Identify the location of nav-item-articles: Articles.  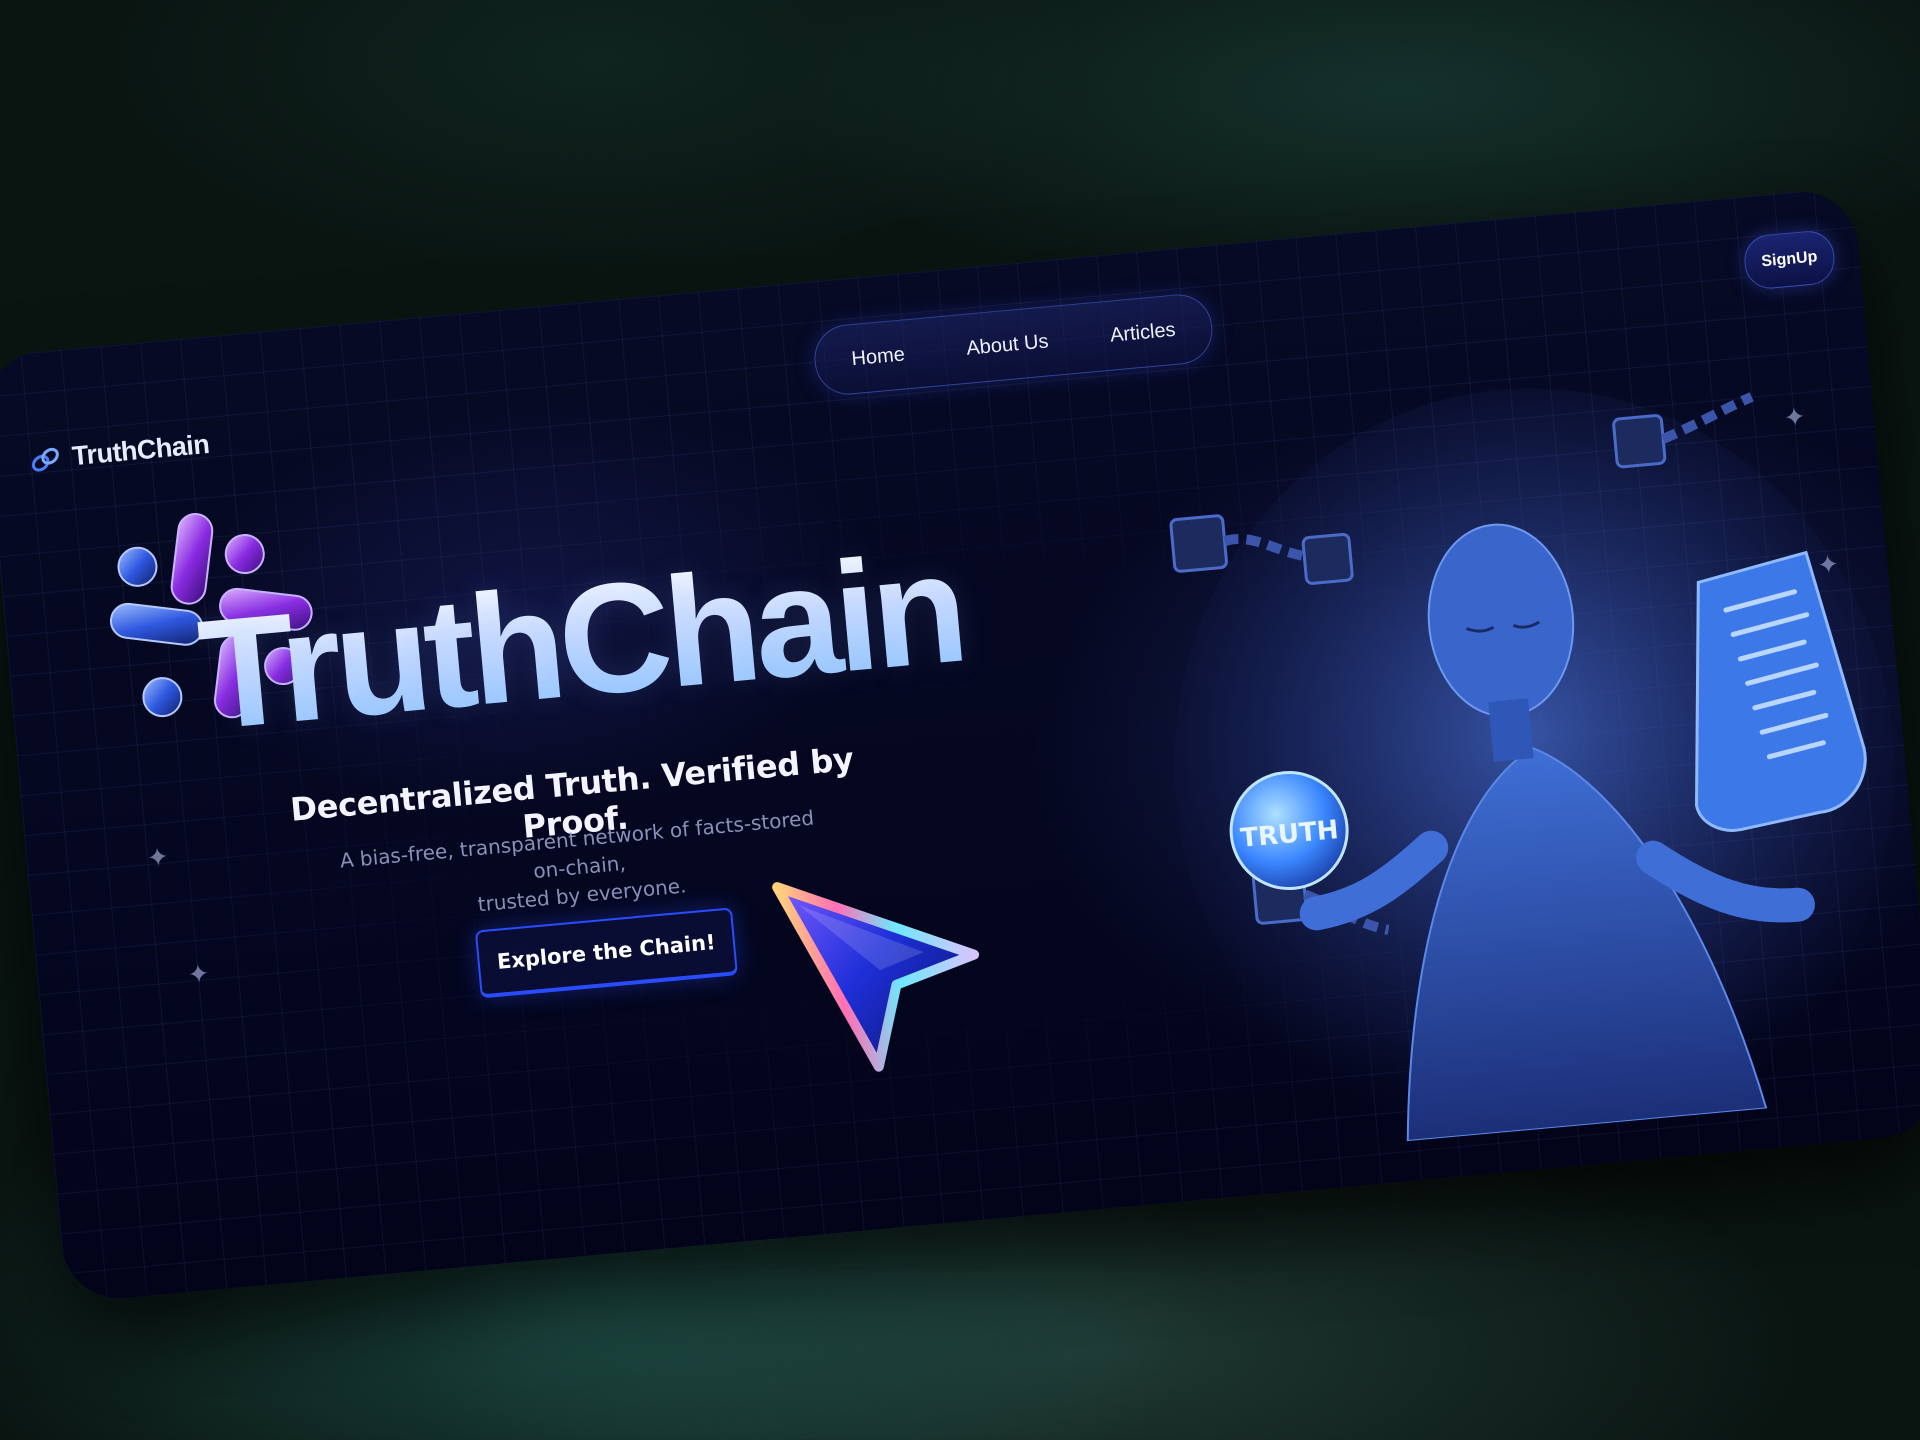
(1142, 332).